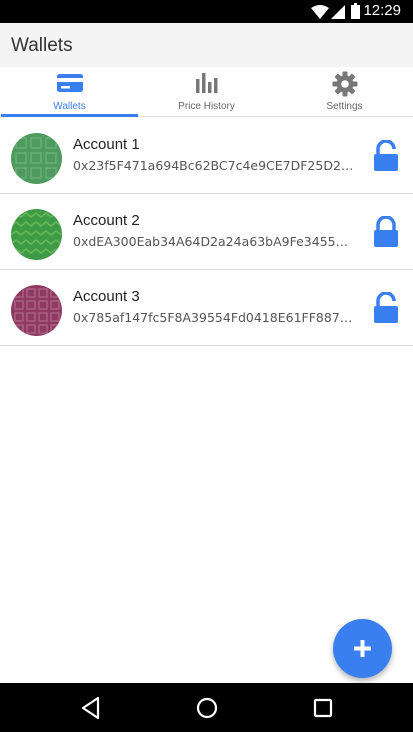 This screenshot has height=732, width=413. Describe the element at coordinates (206, 45) in the screenshot. I see `app-bar: Wallets` at that location.